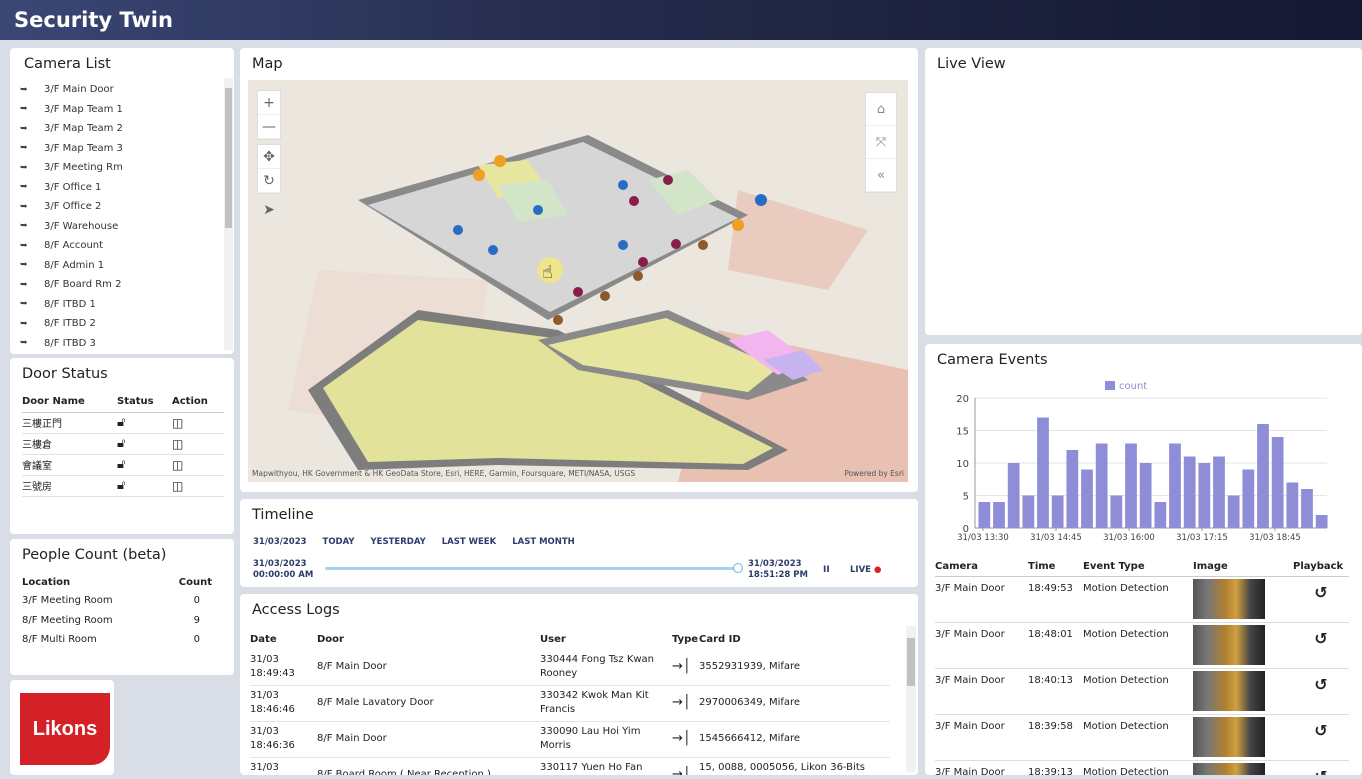 The height and width of the screenshot is (779, 1362). Describe the element at coordinates (126, 344) in the screenshot. I see `camera-list-item: ➥ 8/F ITBD 3` at that location.